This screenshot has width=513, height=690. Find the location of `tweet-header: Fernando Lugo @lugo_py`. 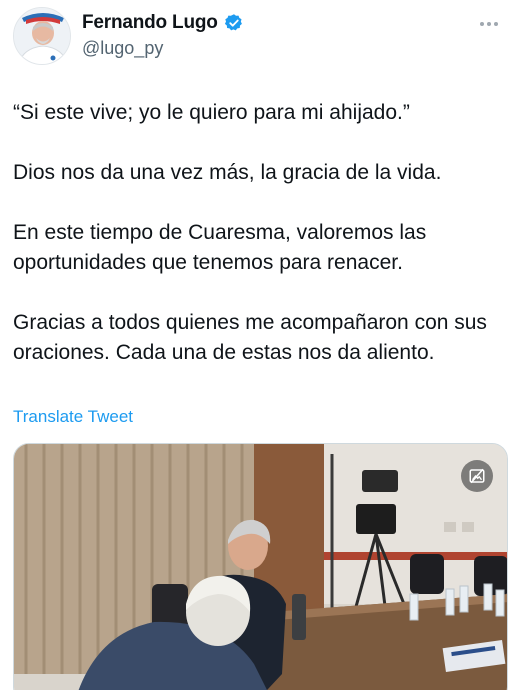

tweet-header: Fernando Lugo @lugo_py is located at coordinates (256, 39).